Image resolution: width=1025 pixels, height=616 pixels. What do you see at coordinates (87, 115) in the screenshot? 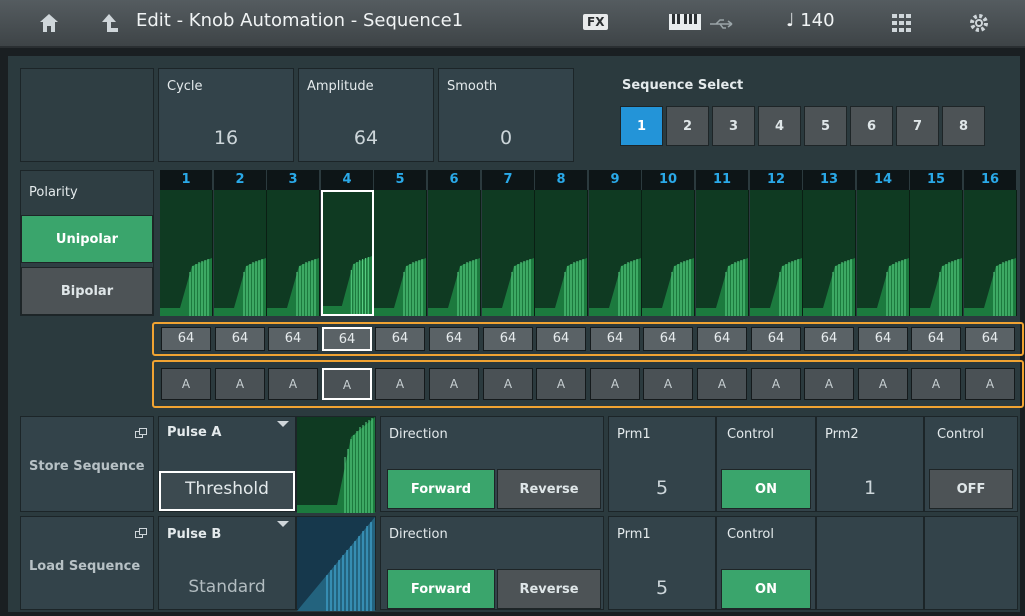
I see `blank-panel` at bounding box center [87, 115].